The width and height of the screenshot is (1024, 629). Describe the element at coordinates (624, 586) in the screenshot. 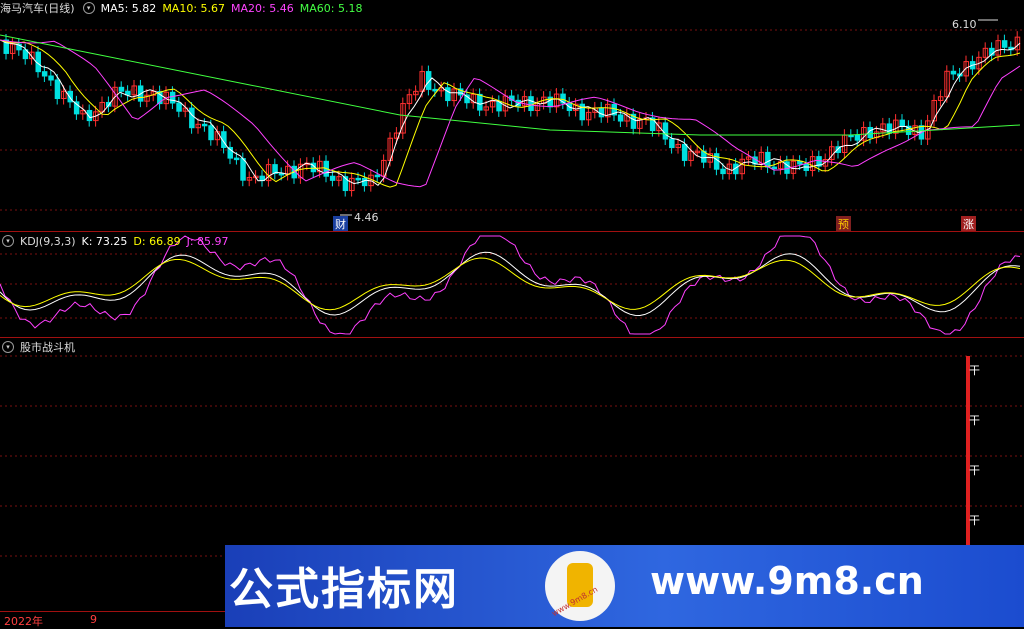

I see `watermark-banner: 公式指标网 www.9m8.cn www.9m8.cn` at that location.